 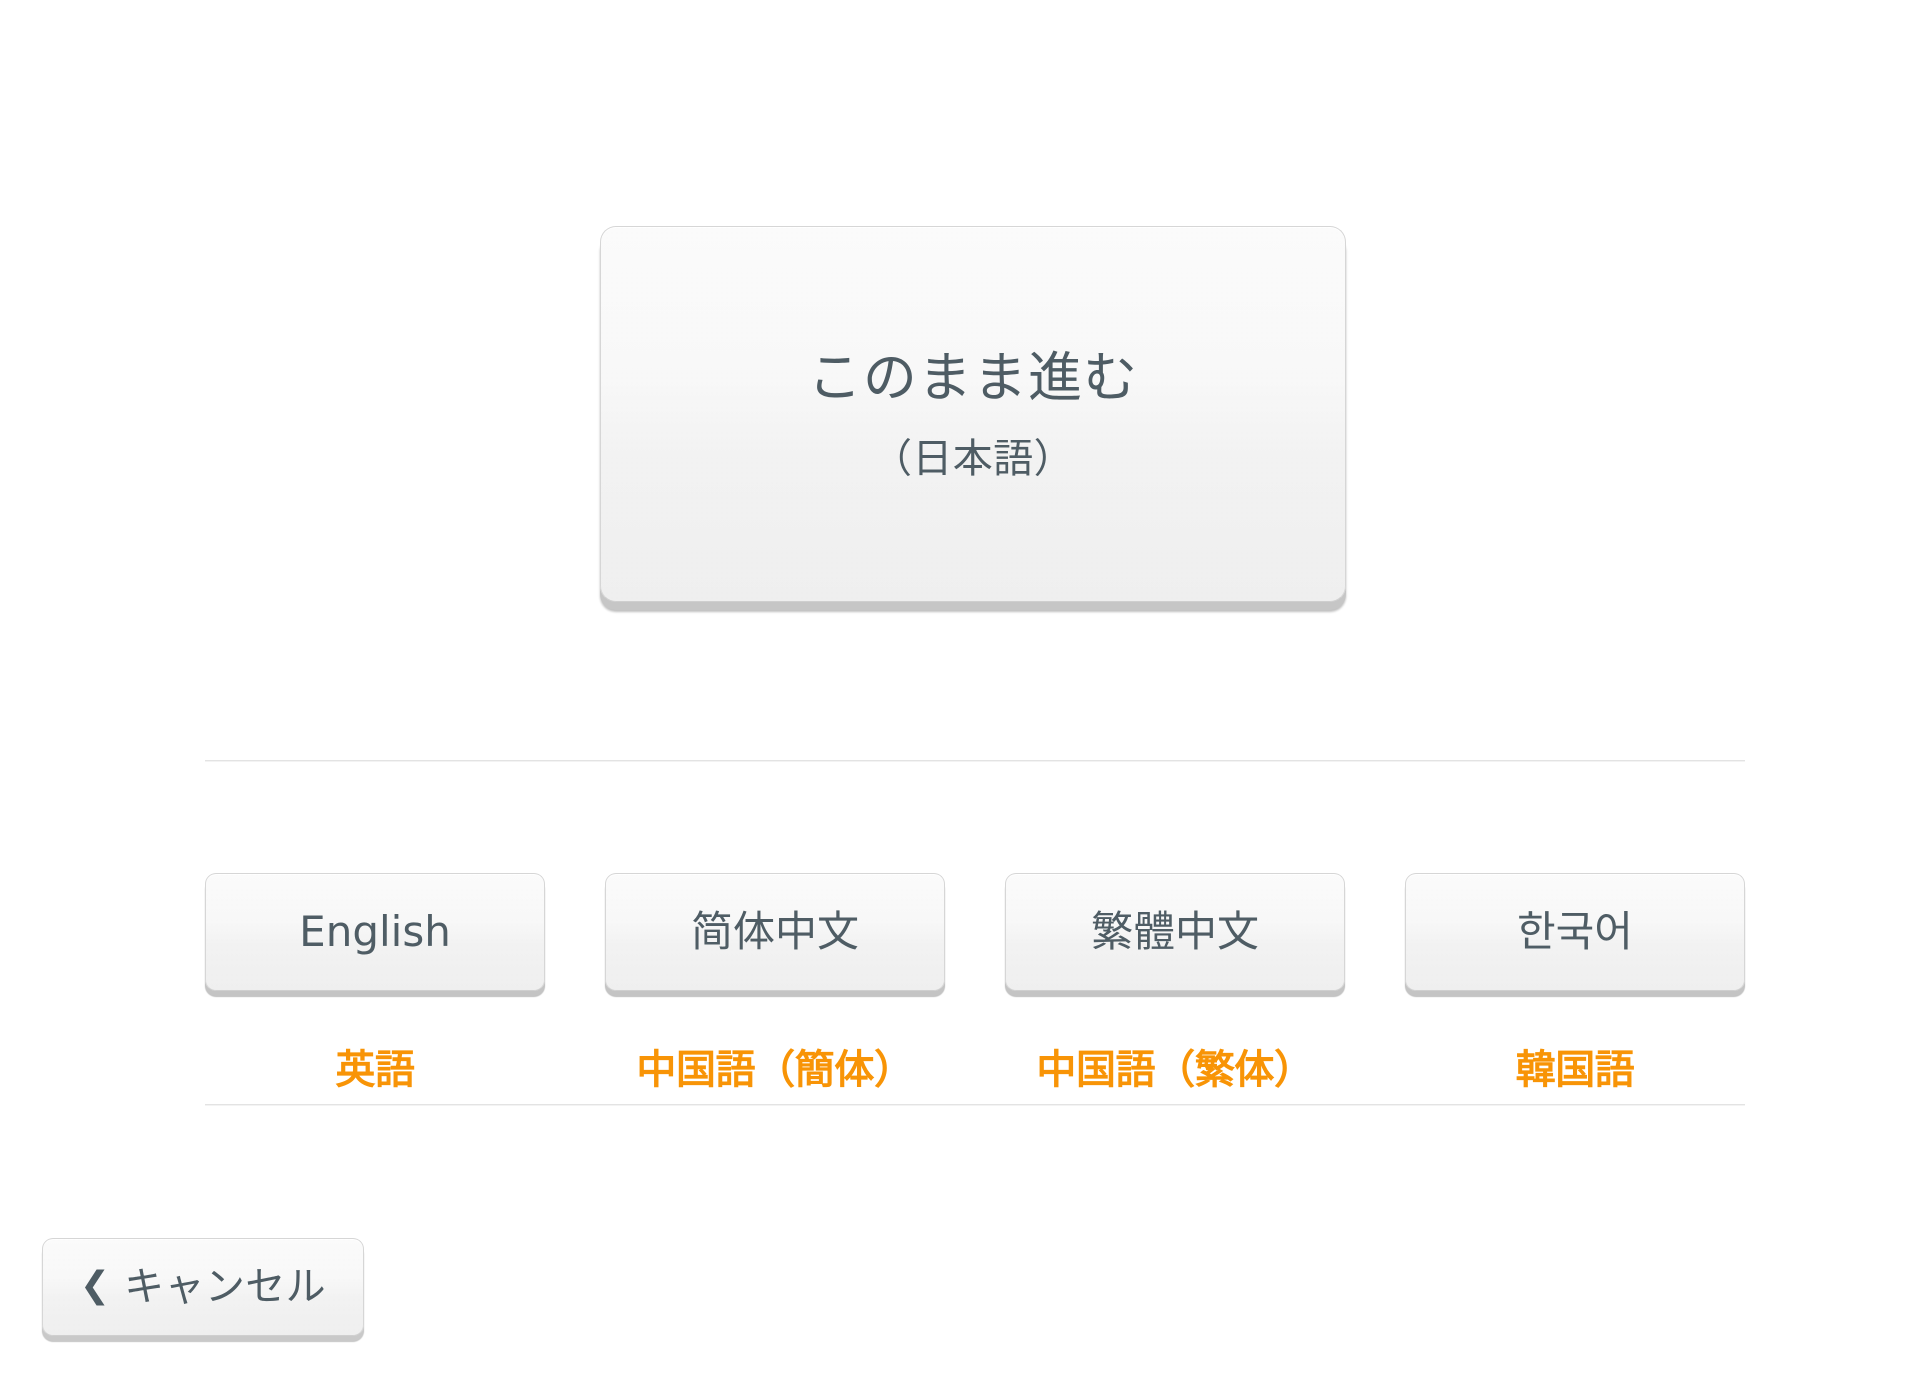 What do you see at coordinates (975, 1105) in the screenshot?
I see `divider-below-languages` at bounding box center [975, 1105].